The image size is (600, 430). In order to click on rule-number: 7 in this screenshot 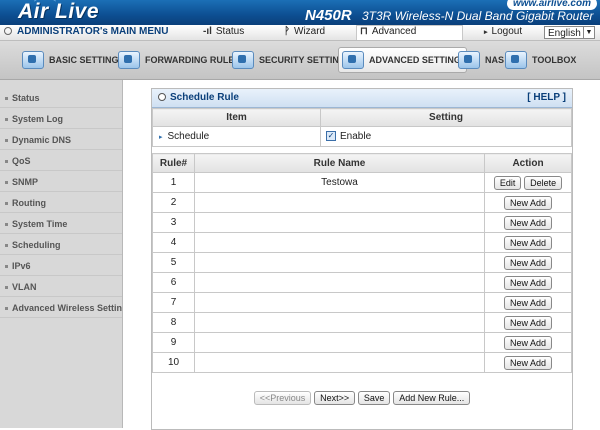, I will do `click(173, 302)`.